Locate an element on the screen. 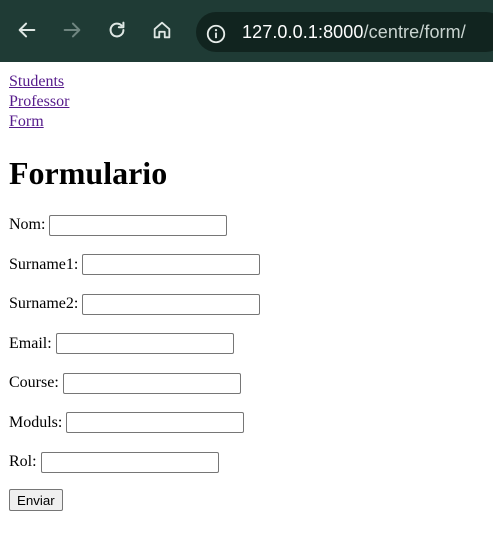 The width and height of the screenshot is (493, 546). rol-label: Rol: is located at coordinates (23, 461).